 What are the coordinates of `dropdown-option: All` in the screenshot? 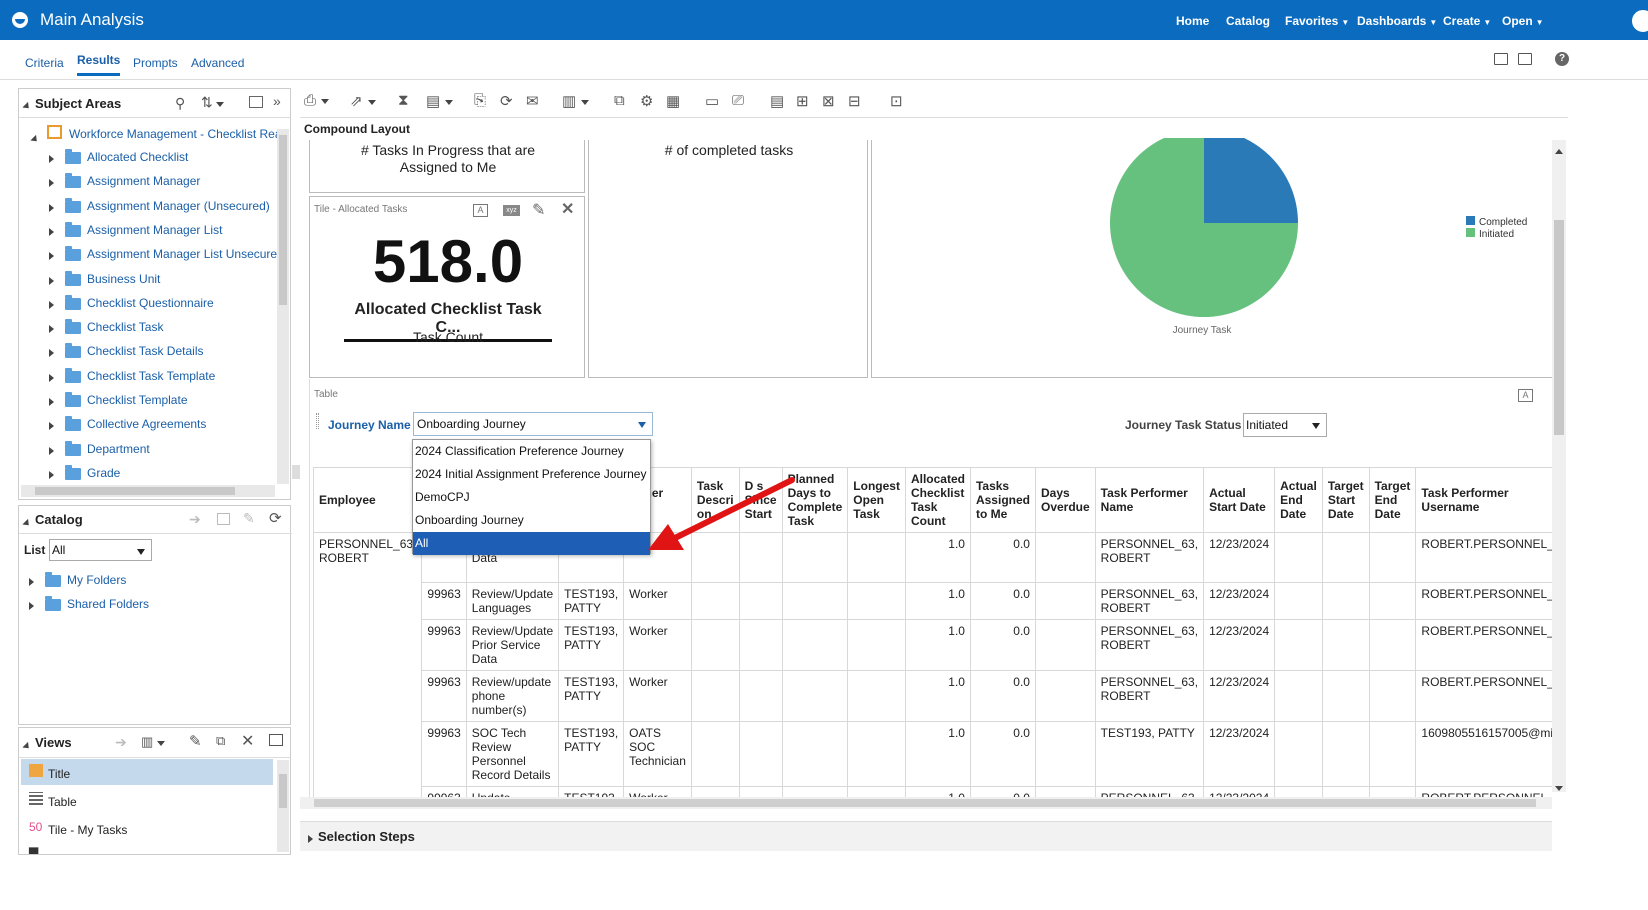 It's located at (531, 543).